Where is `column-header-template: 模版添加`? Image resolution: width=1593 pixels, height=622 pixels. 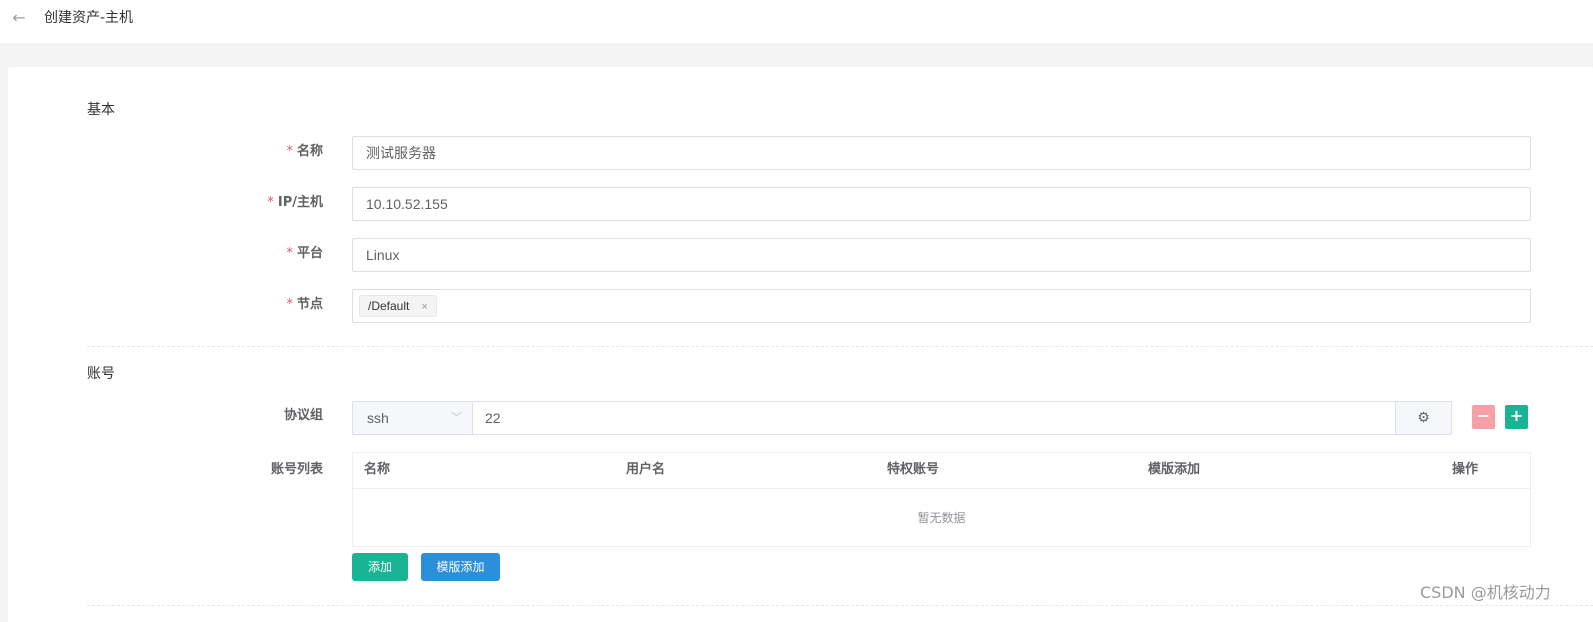 column-header-template: 模版添加 is located at coordinates (1174, 470).